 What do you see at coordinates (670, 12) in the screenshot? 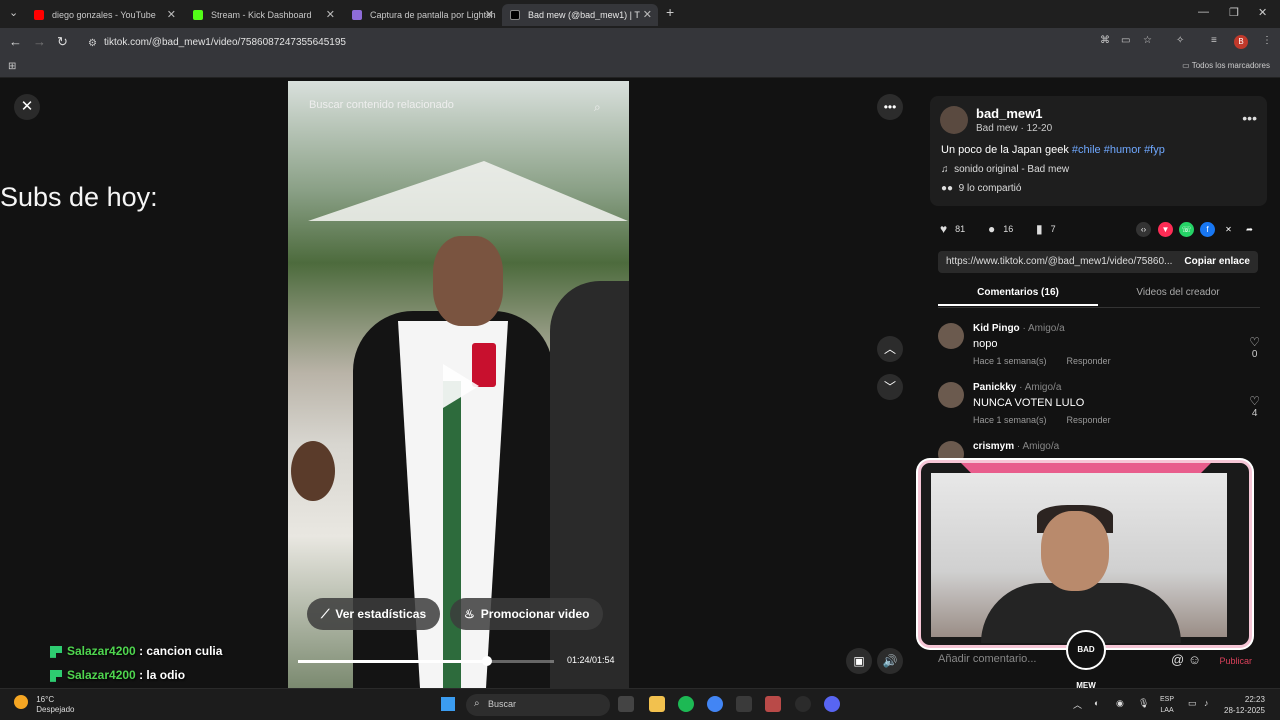
I see `new-tab-button: +` at bounding box center [670, 12].